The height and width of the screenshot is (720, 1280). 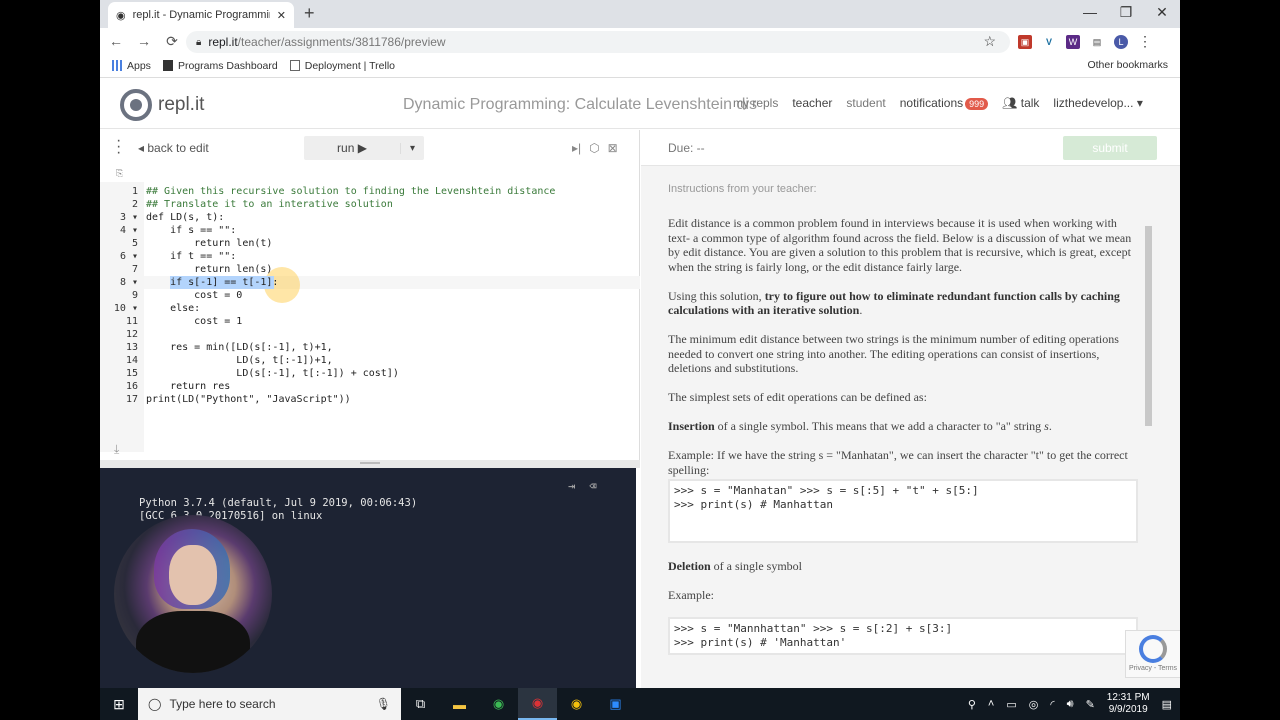 I want to click on other-bookmarks: Other bookmarks, so click(x=1124, y=65).